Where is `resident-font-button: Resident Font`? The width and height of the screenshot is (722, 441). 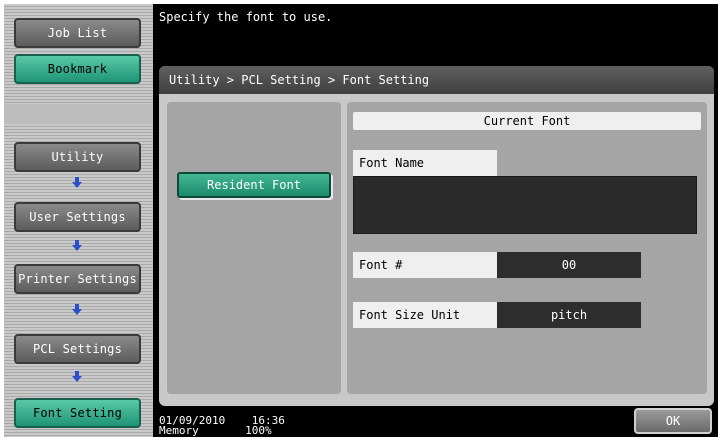 resident-font-button: Resident Font is located at coordinates (254, 185).